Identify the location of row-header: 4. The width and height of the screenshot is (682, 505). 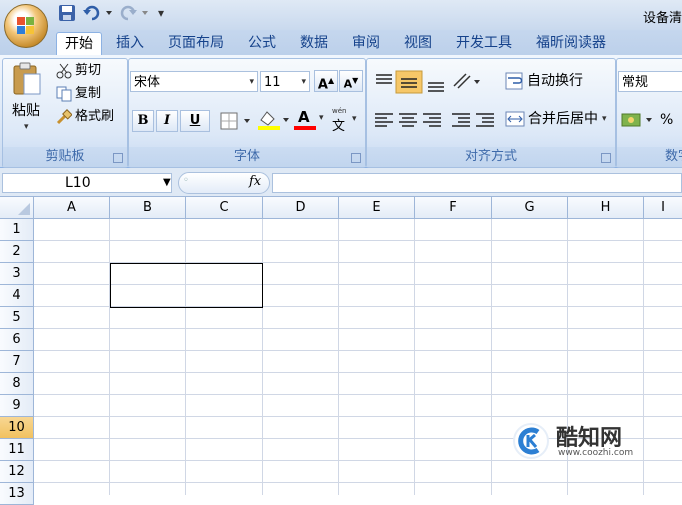
(17, 296).